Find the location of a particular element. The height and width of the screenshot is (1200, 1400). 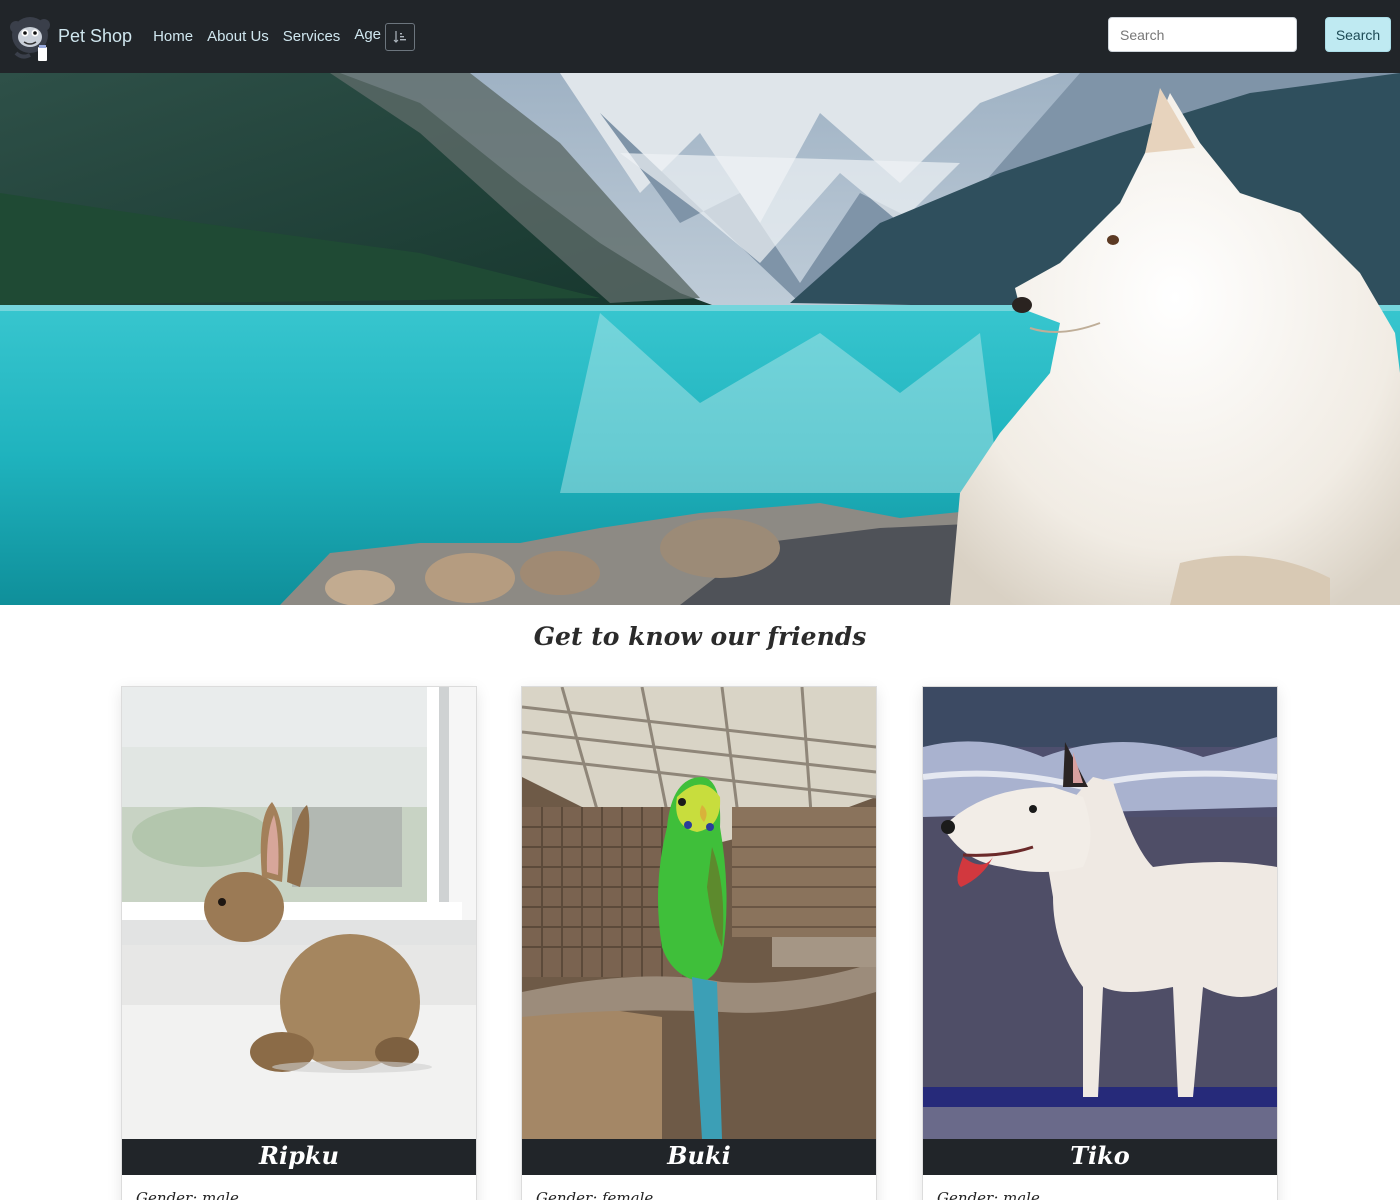

pet-name: Buki is located at coordinates (699, 1157).